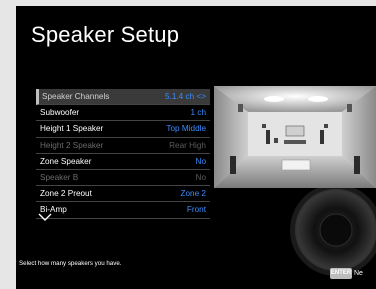 The height and width of the screenshot is (289, 376). I want to click on menu-value: 5.1.4 ch <>, so click(185, 96).